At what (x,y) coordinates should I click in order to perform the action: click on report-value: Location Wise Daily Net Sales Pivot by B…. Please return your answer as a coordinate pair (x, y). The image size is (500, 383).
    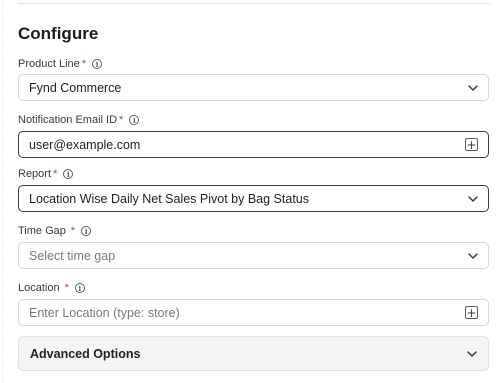
    Looking at the image, I should click on (169, 198).